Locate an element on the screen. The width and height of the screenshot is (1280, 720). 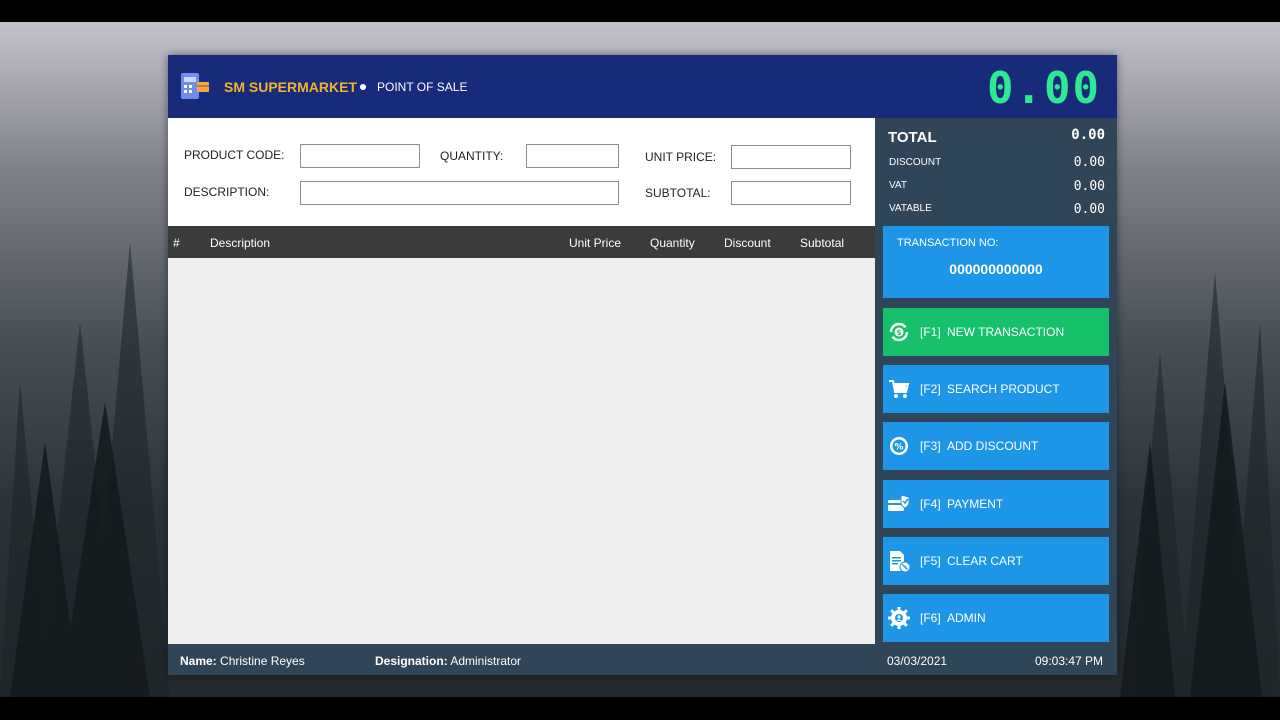
quantity-input is located at coordinates (572, 156).